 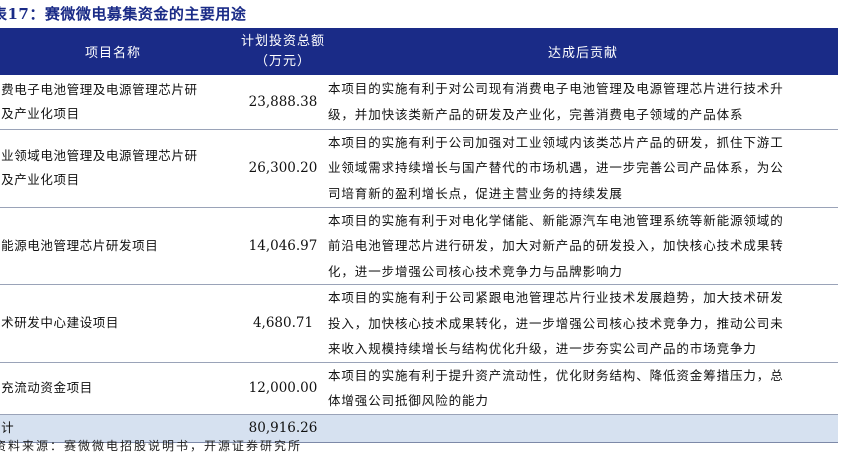 I want to click on contribution-line: 投入，加快核心技术成果转化，进一步增强公司核心技术竞争力，推动公司未, so click(x=556, y=323).